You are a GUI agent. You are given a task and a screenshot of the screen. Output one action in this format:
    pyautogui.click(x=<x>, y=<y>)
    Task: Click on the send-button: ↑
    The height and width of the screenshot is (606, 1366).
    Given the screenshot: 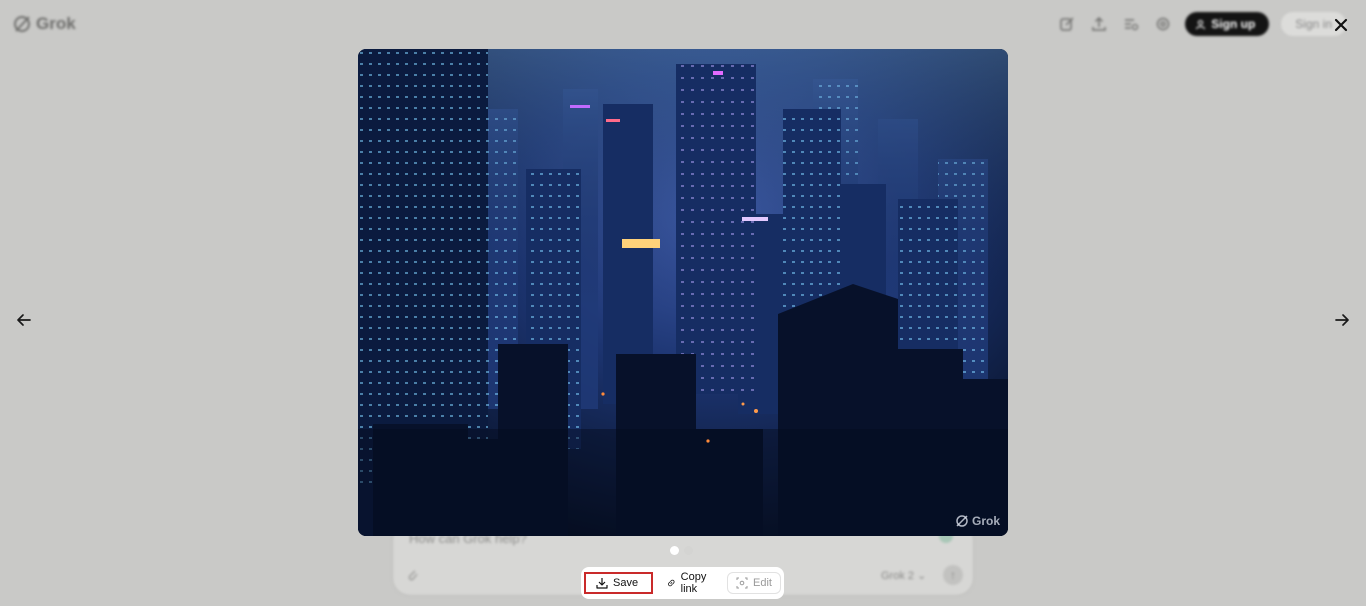 What is the action you would take?
    pyautogui.click(x=953, y=575)
    